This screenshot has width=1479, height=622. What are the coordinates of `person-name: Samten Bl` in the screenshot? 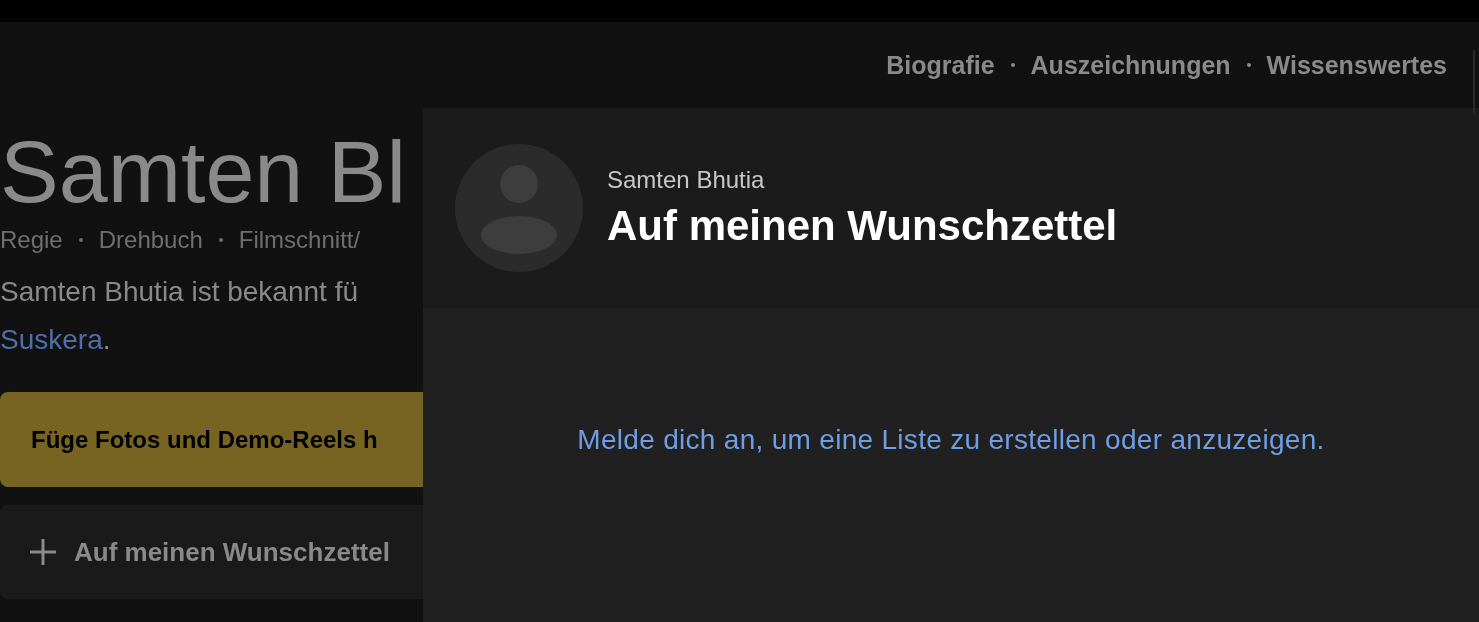 It's located at (203, 172).